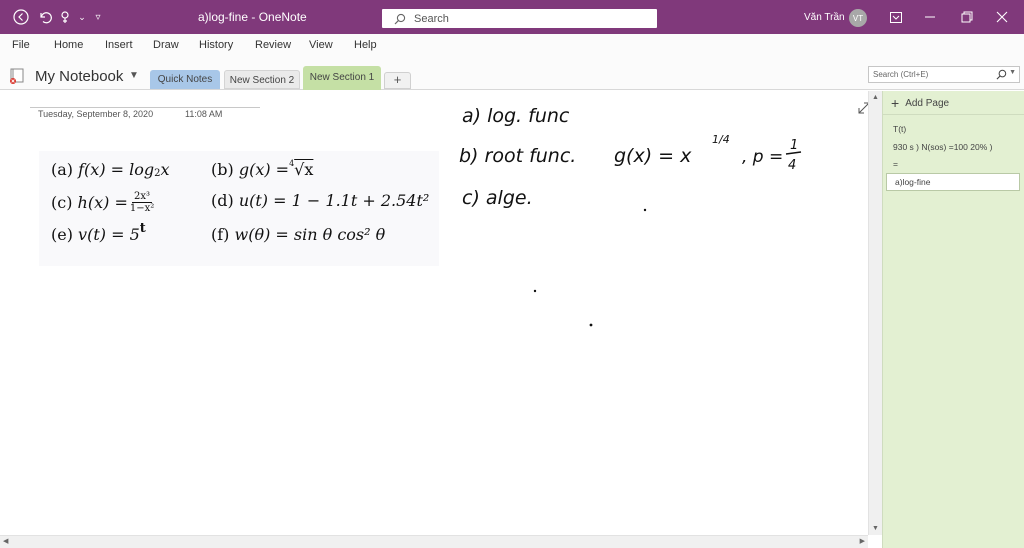  Describe the element at coordinates (145, 107) in the screenshot. I see `page-title-underline` at that location.